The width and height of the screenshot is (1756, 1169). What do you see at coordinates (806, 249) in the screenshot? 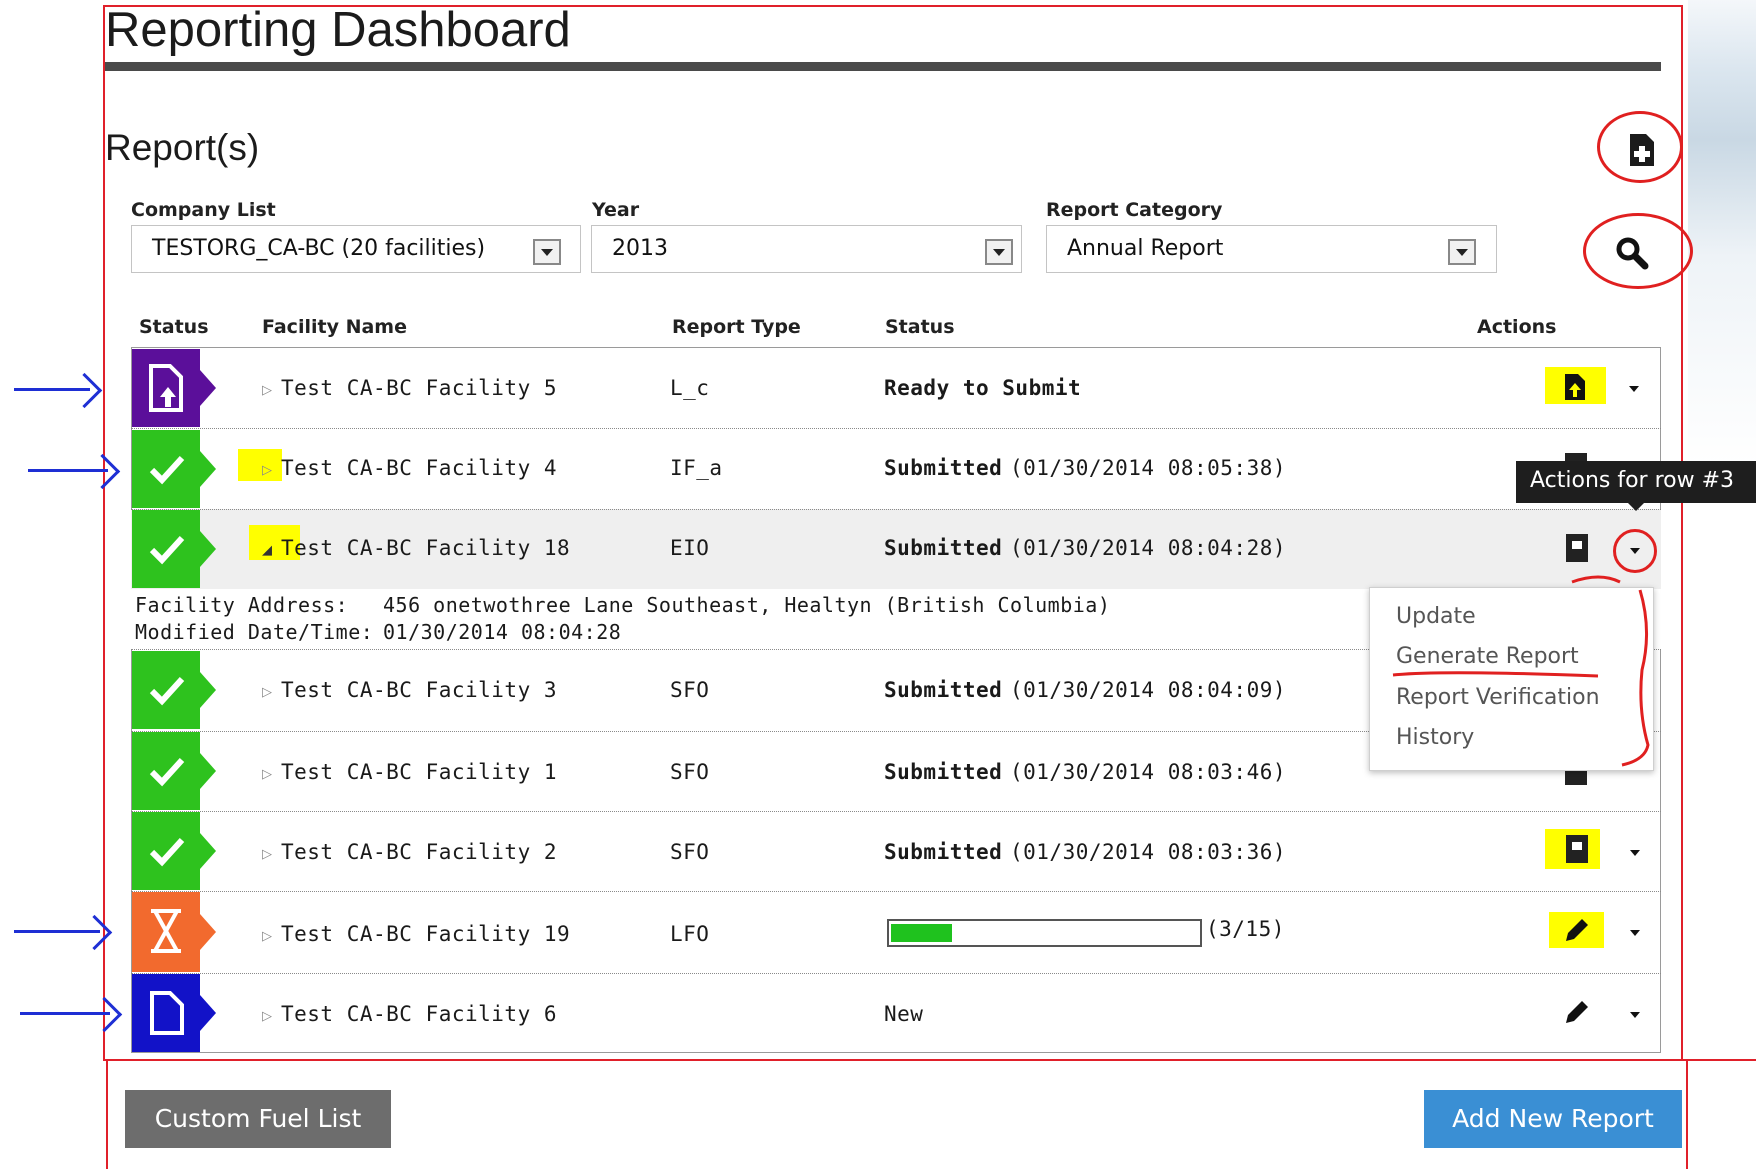
I see `year-select: 2013` at bounding box center [806, 249].